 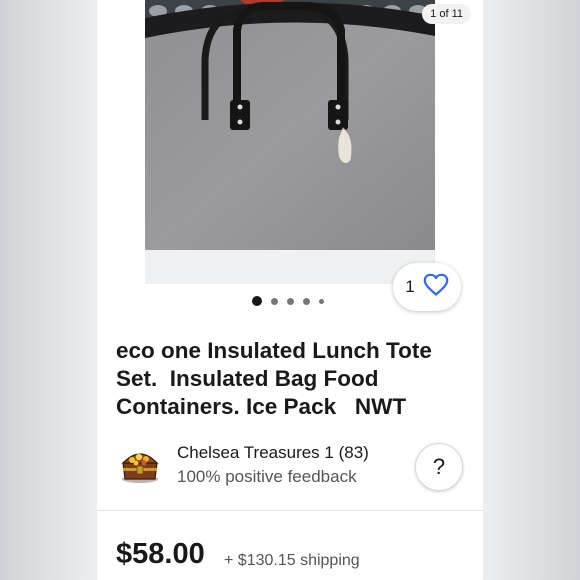 I want to click on help-button: ?, so click(x=439, y=467).